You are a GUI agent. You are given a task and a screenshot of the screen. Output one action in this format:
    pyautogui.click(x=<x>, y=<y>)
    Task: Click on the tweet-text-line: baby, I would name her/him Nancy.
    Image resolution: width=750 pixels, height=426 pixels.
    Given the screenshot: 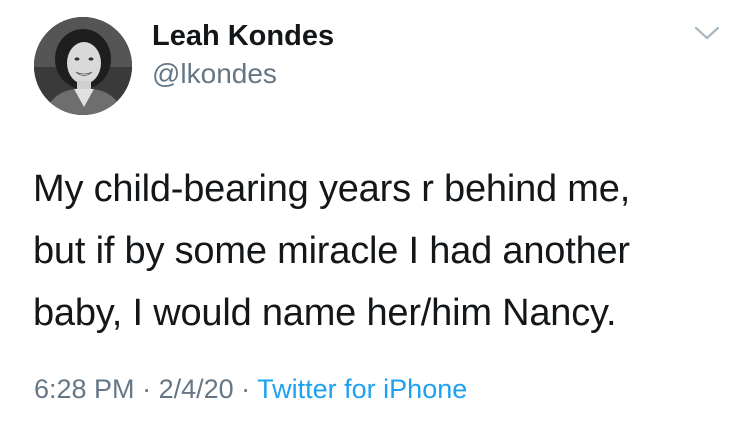 What is the action you would take?
    pyautogui.click(x=325, y=313)
    